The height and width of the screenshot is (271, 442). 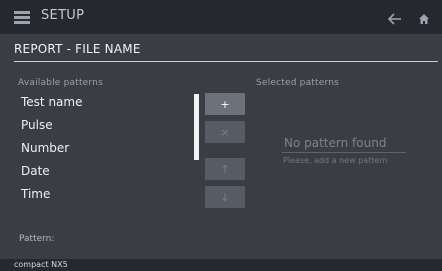 What do you see at coordinates (63, 15) in the screenshot?
I see `app-title: SETUP` at bounding box center [63, 15].